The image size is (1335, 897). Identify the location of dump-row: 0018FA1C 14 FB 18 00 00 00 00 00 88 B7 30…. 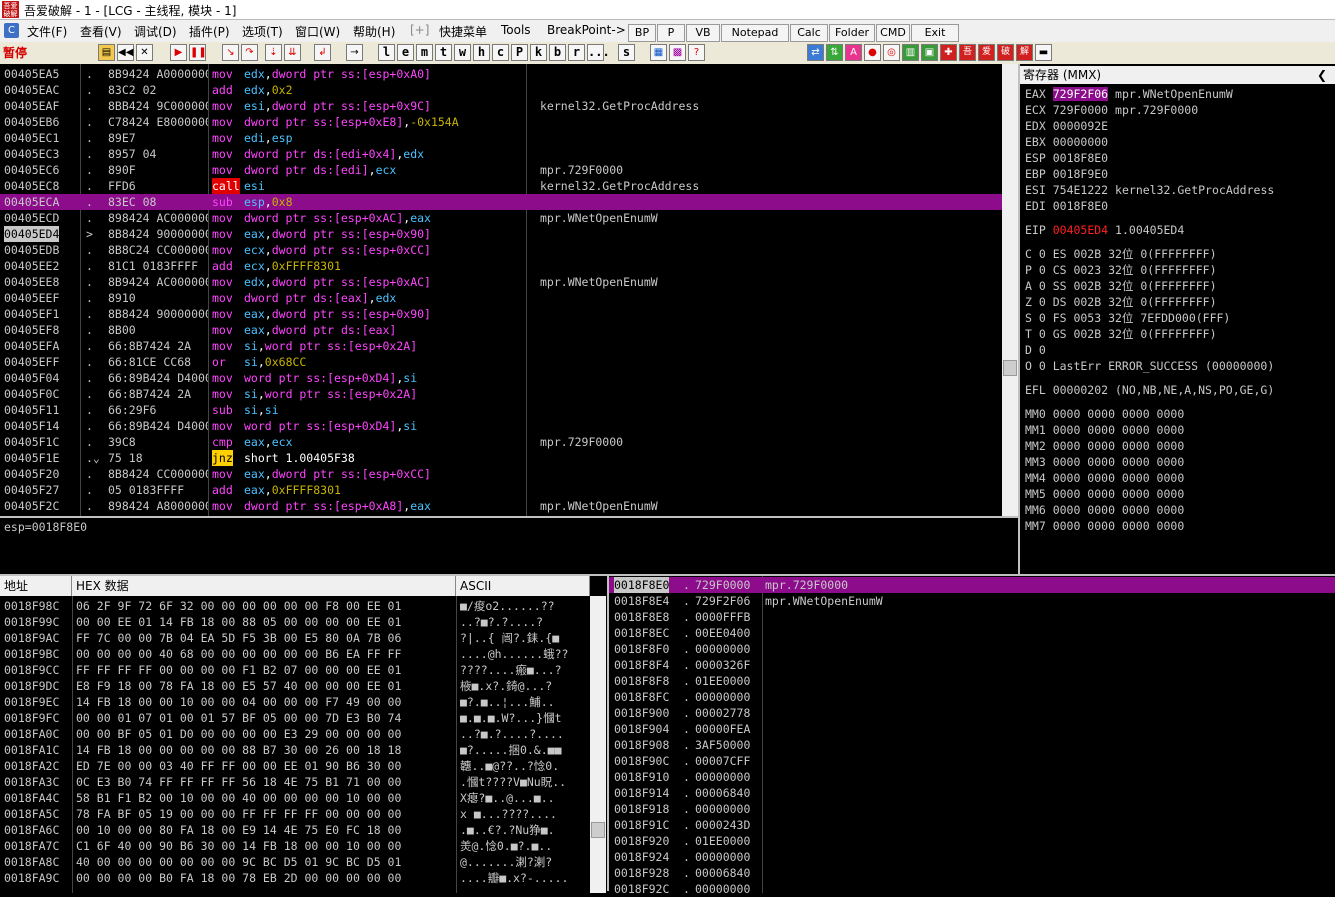
(295, 750).